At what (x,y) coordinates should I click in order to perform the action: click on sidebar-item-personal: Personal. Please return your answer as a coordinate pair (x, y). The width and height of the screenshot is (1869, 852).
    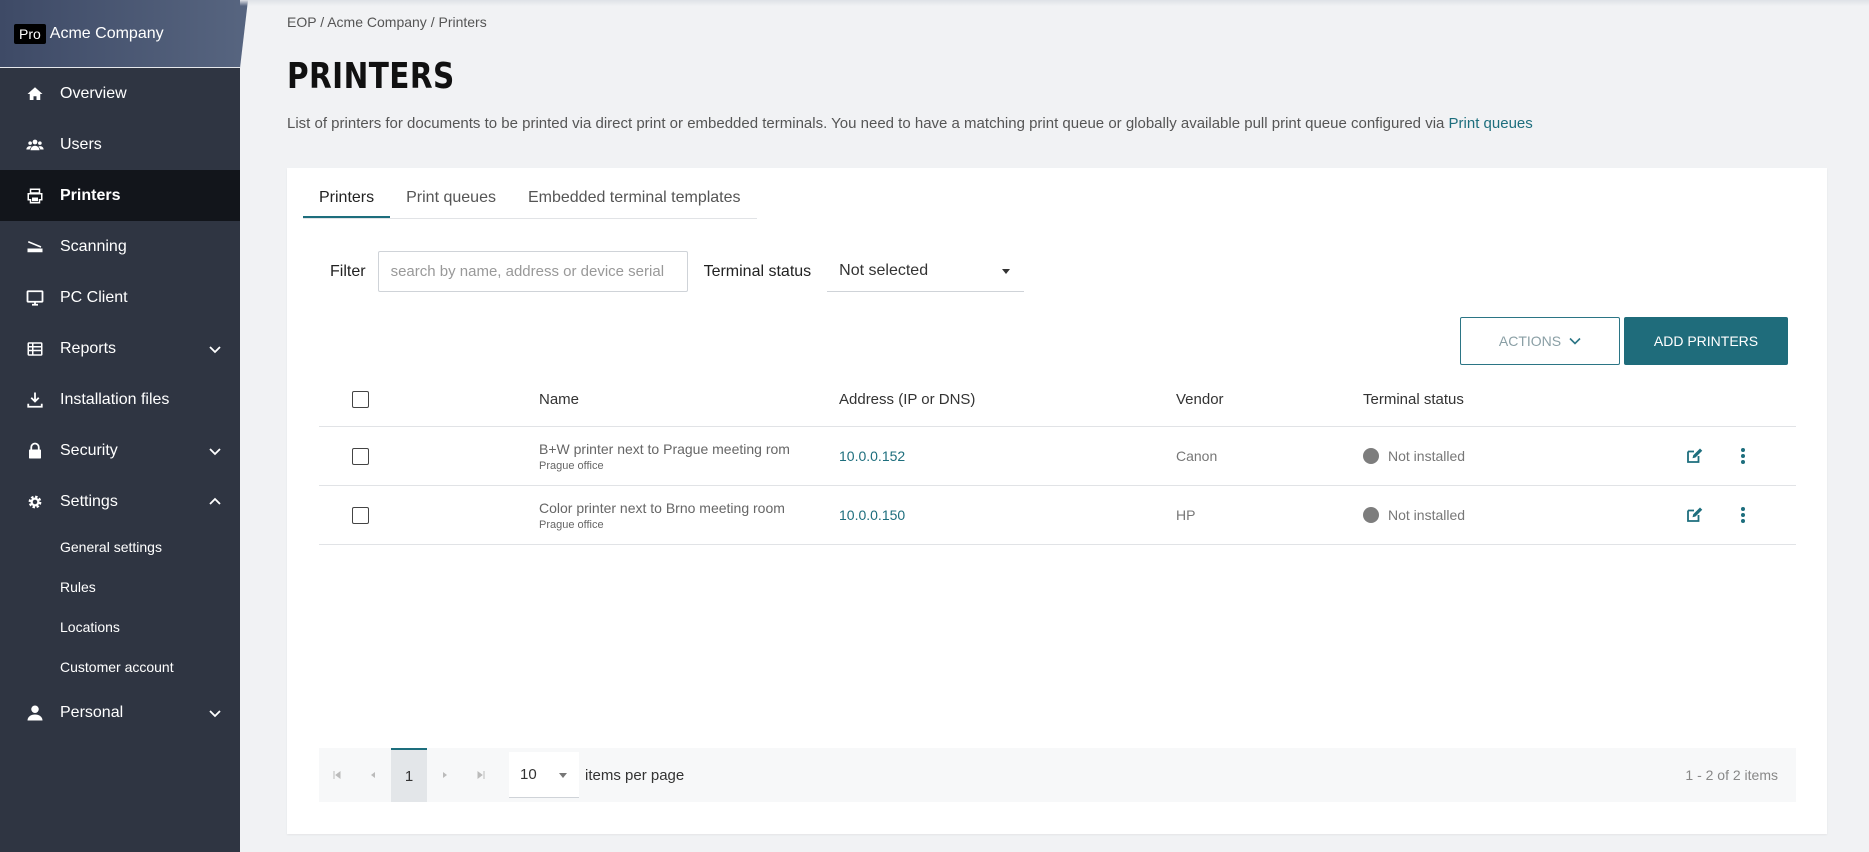
    Looking at the image, I should click on (120, 712).